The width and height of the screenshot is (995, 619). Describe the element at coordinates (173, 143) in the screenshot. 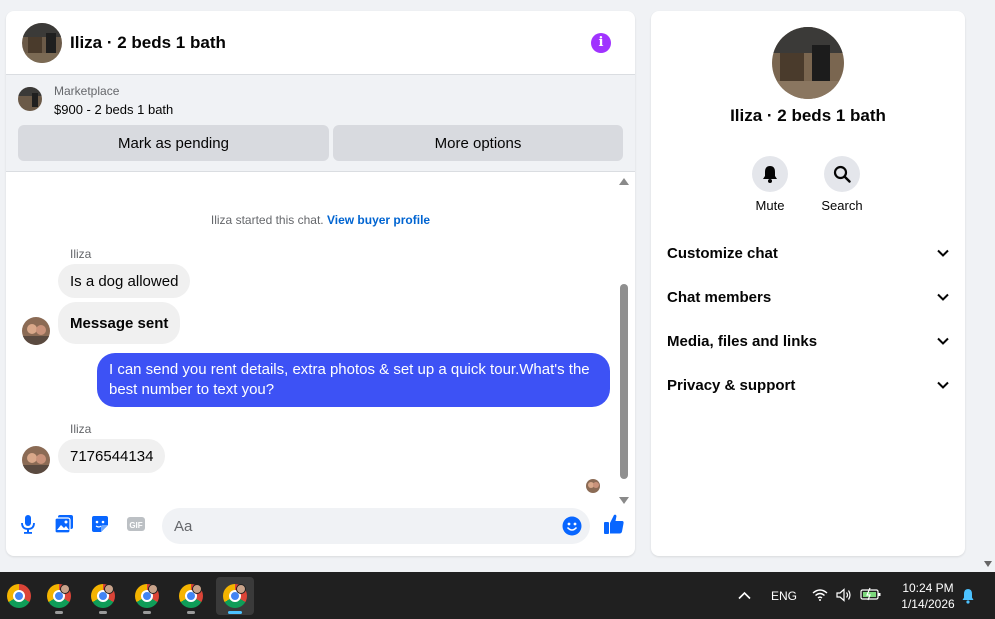

I see `mark-pending-button: Mark as pending` at that location.